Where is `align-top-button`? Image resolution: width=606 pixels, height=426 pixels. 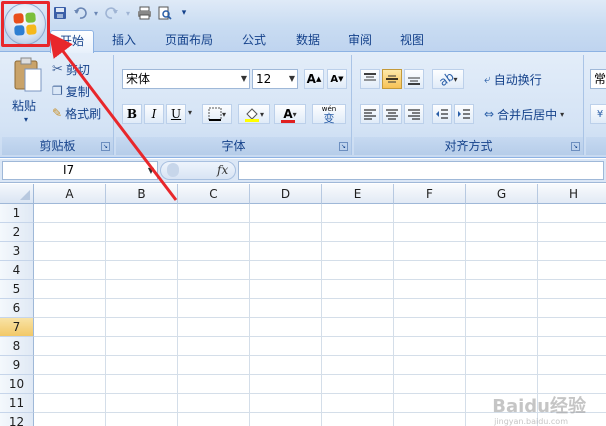 align-top-button is located at coordinates (370, 79).